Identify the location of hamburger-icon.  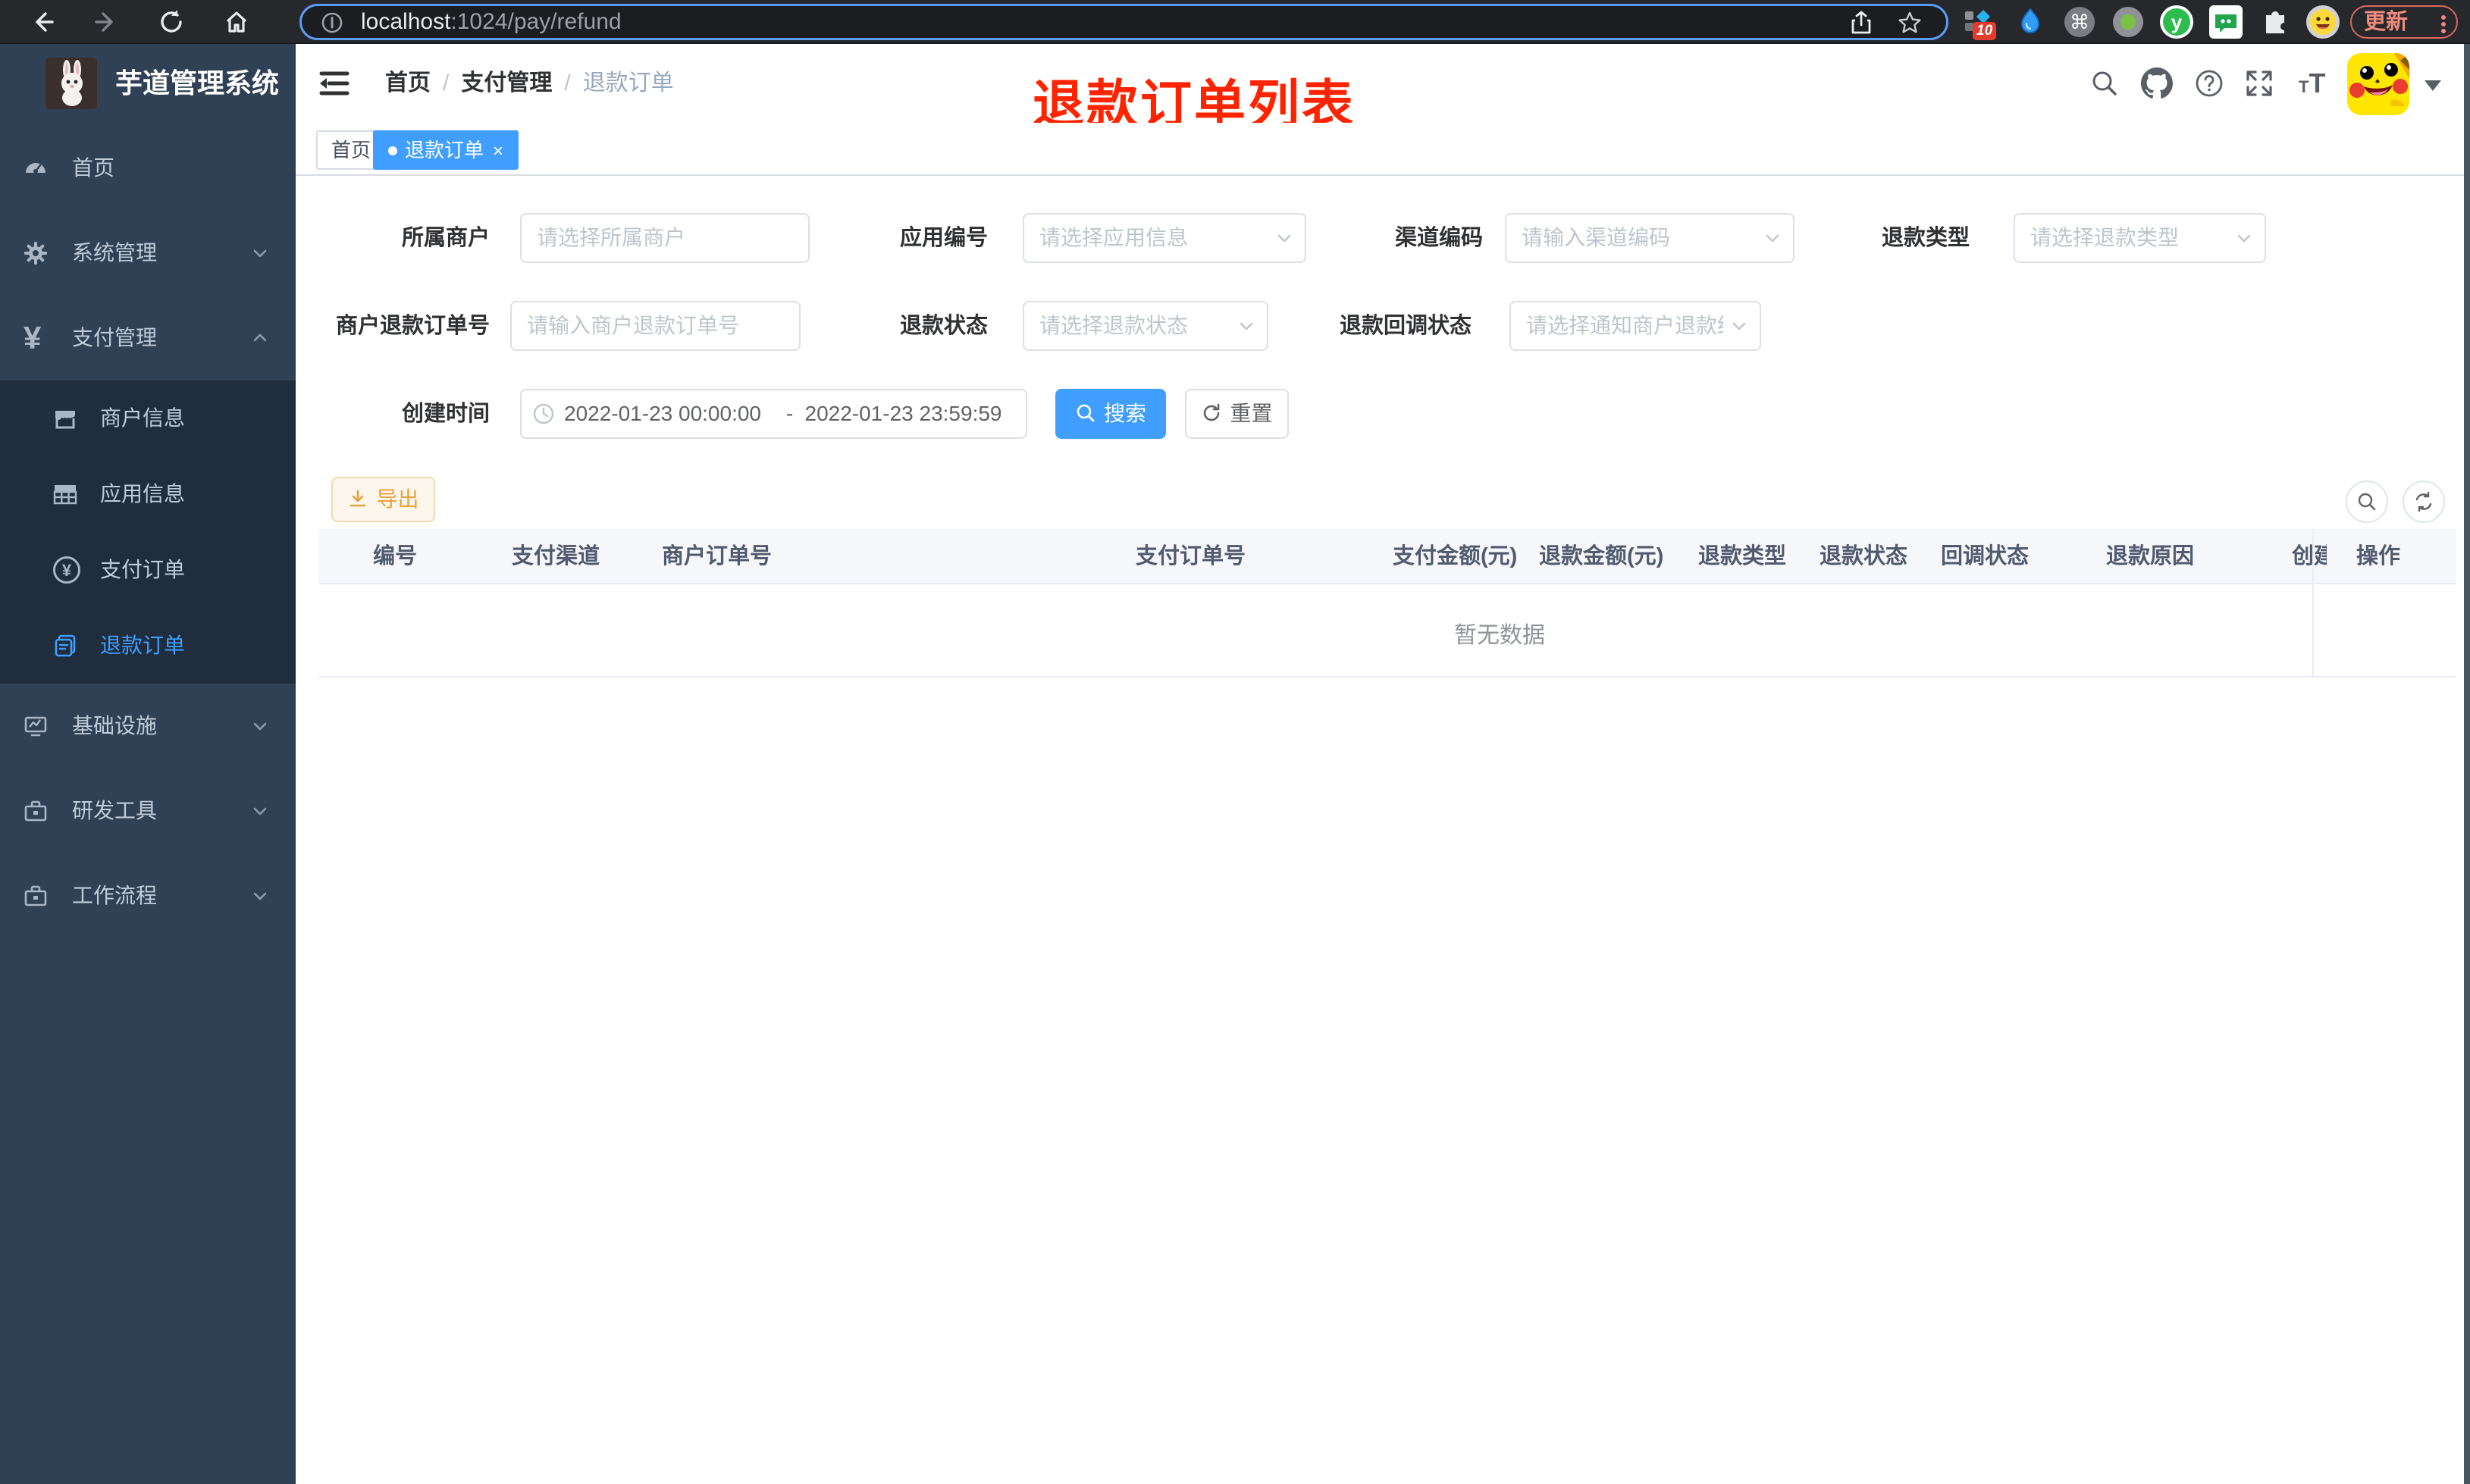
(334, 83).